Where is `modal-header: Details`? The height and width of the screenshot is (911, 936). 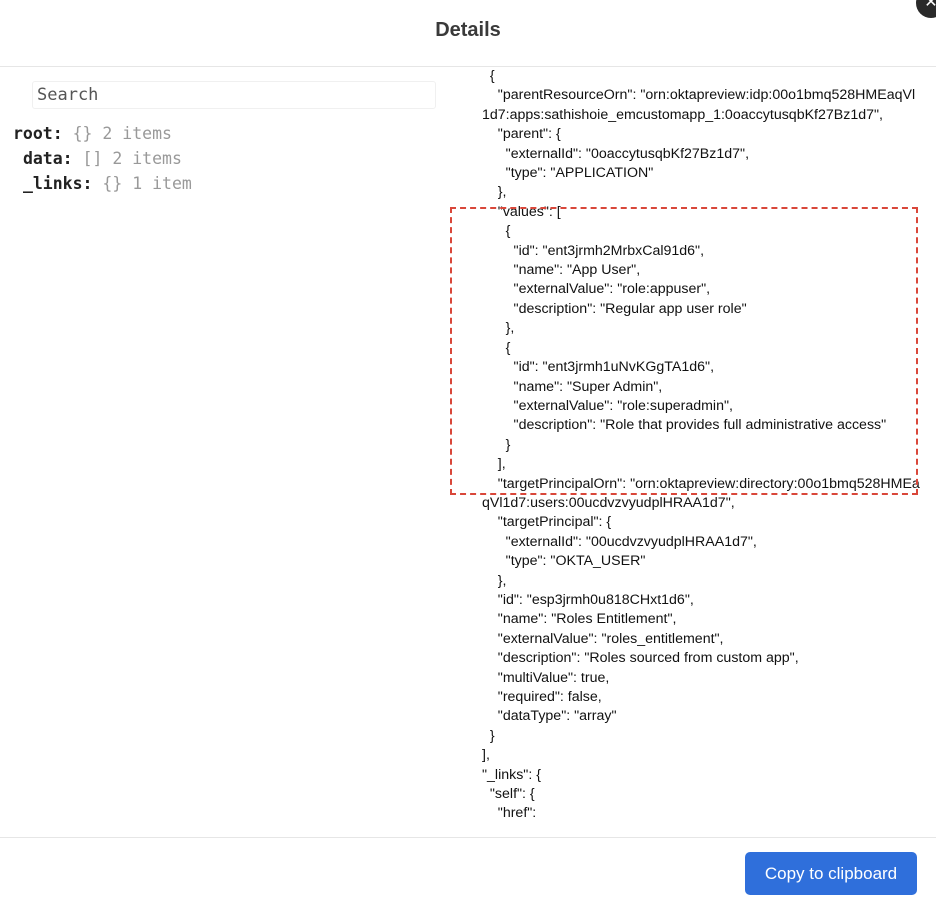 modal-header: Details is located at coordinates (468, 33).